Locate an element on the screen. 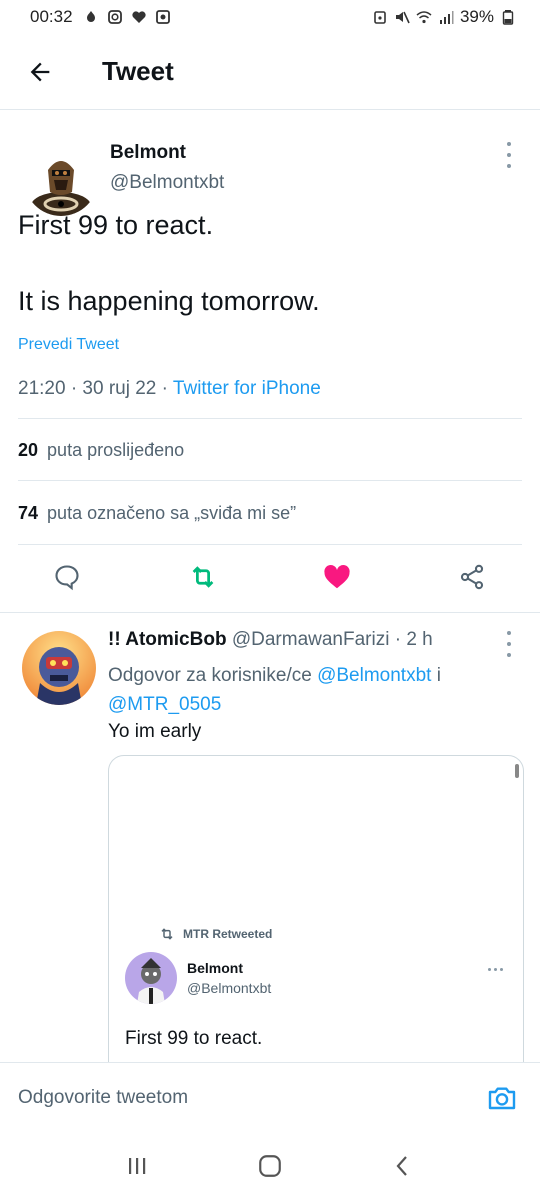 The width and height of the screenshot is (540, 1200). reply-composer: Odgovorite tweetom is located at coordinates (270, 1097).